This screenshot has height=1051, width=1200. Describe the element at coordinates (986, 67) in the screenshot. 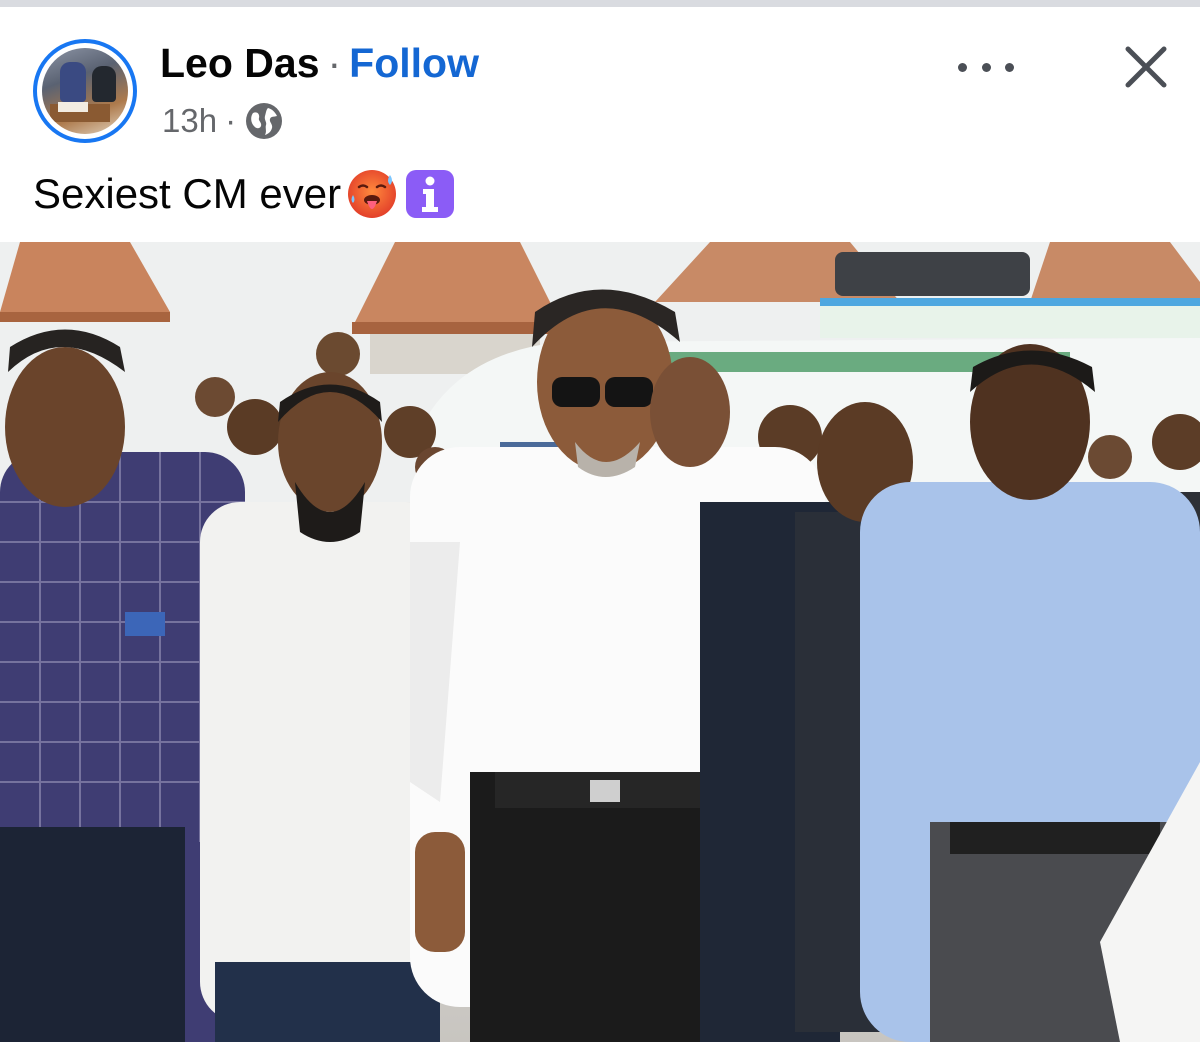

I see `more-horizontal-icon` at that location.